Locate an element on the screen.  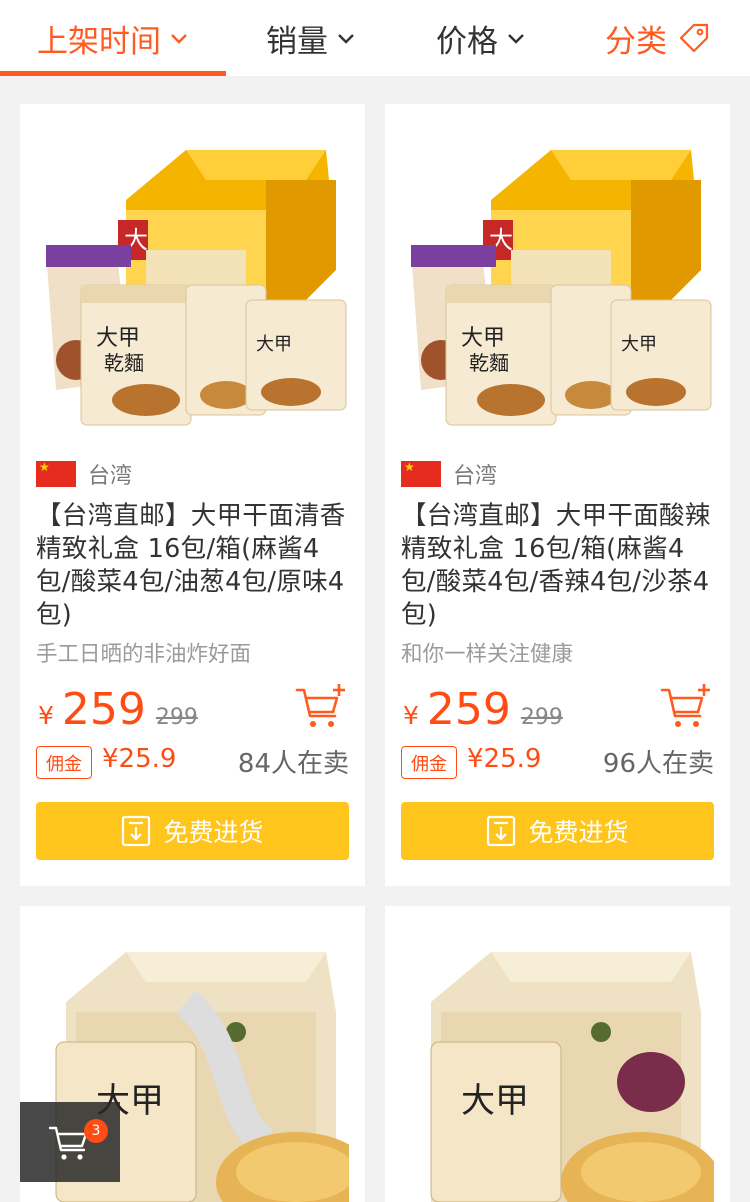
sort-label: 分类 is located at coordinates (636, 41).